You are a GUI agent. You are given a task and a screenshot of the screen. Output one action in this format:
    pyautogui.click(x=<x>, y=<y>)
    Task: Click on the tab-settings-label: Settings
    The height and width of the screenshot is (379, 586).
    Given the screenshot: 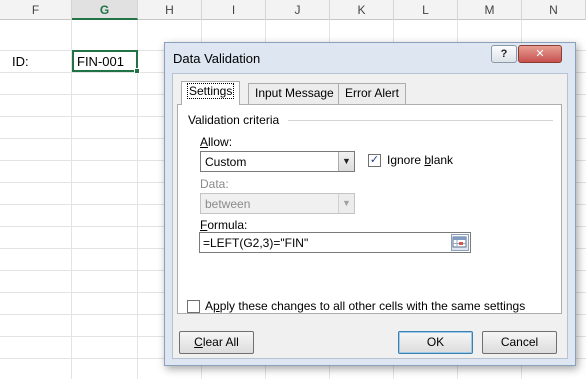 What is the action you would take?
    pyautogui.click(x=210, y=91)
    